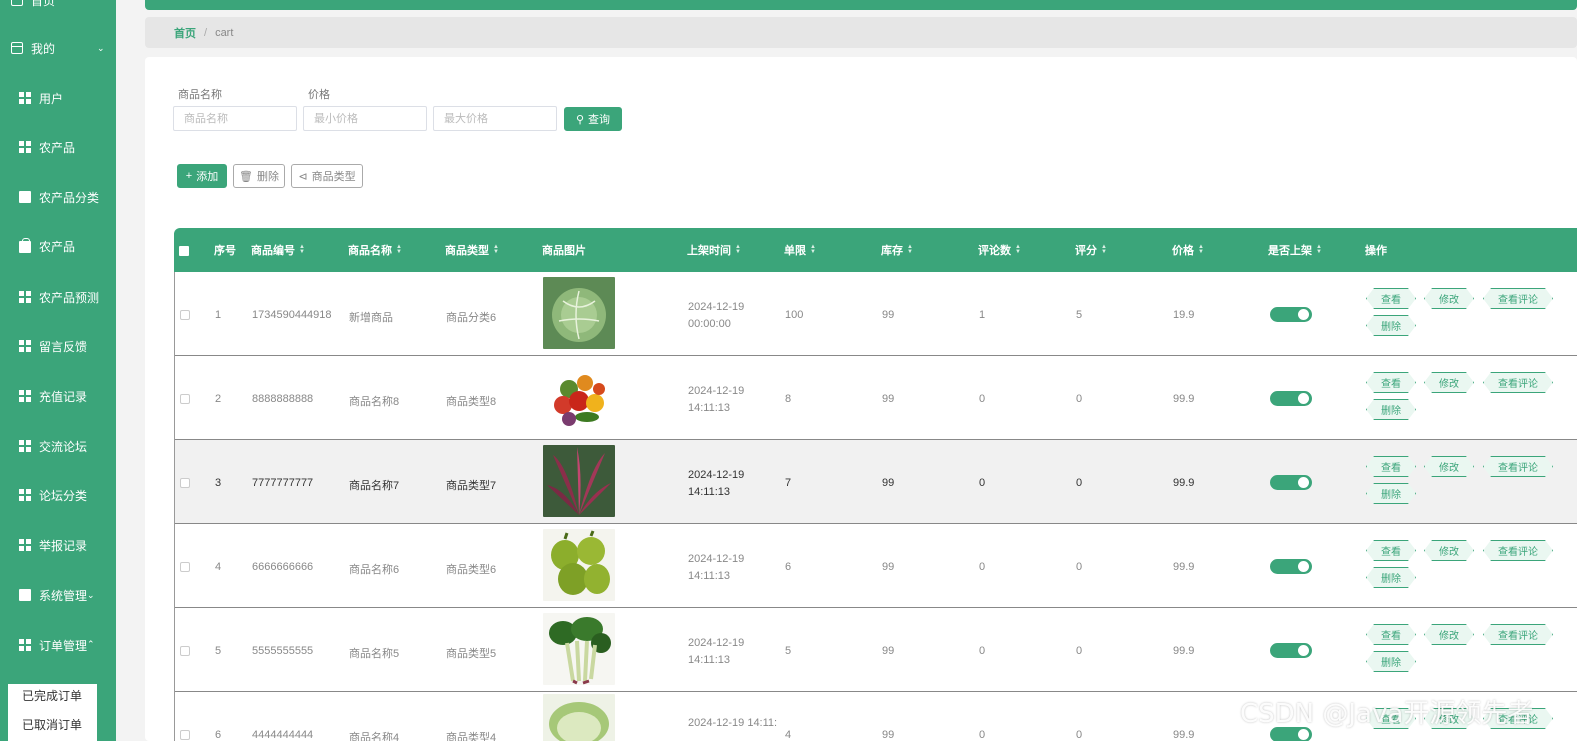 Image resolution: width=1577 pixels, height=741 pixels. Describe the element at coordinates (77, 346) in the screenshot. I see `sidebar-item-feedback: 留言反馈` at that location.